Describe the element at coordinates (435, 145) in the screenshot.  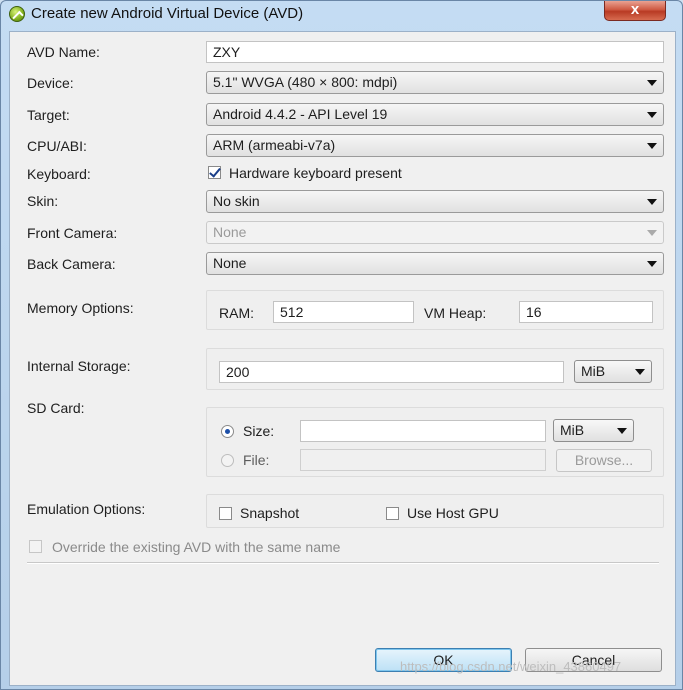
I see `cpu-abi-select: ARM (armeabi-v7a)` at that location.